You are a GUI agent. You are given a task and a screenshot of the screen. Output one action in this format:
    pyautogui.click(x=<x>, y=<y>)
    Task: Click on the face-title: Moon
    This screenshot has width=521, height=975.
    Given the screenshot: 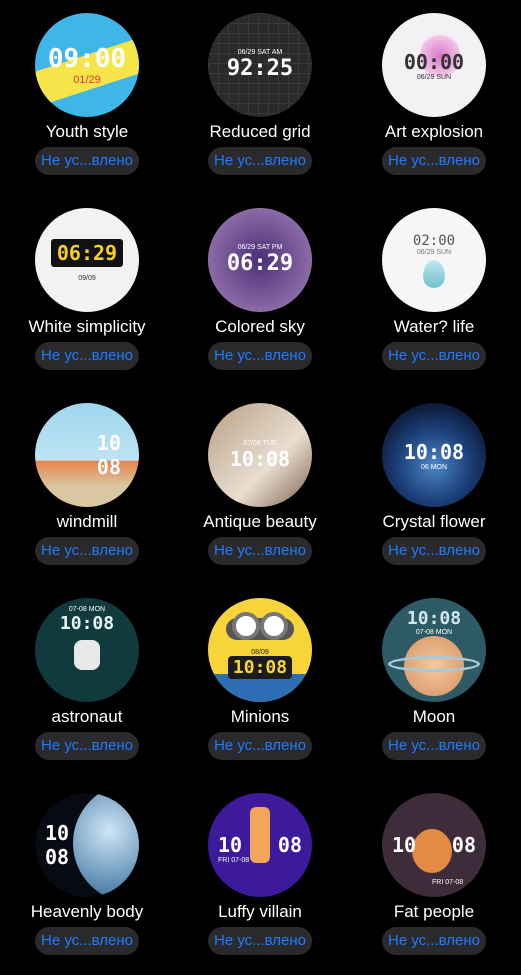 What is the action you would take?
    pyautogui.click(x=434, y=716)
    